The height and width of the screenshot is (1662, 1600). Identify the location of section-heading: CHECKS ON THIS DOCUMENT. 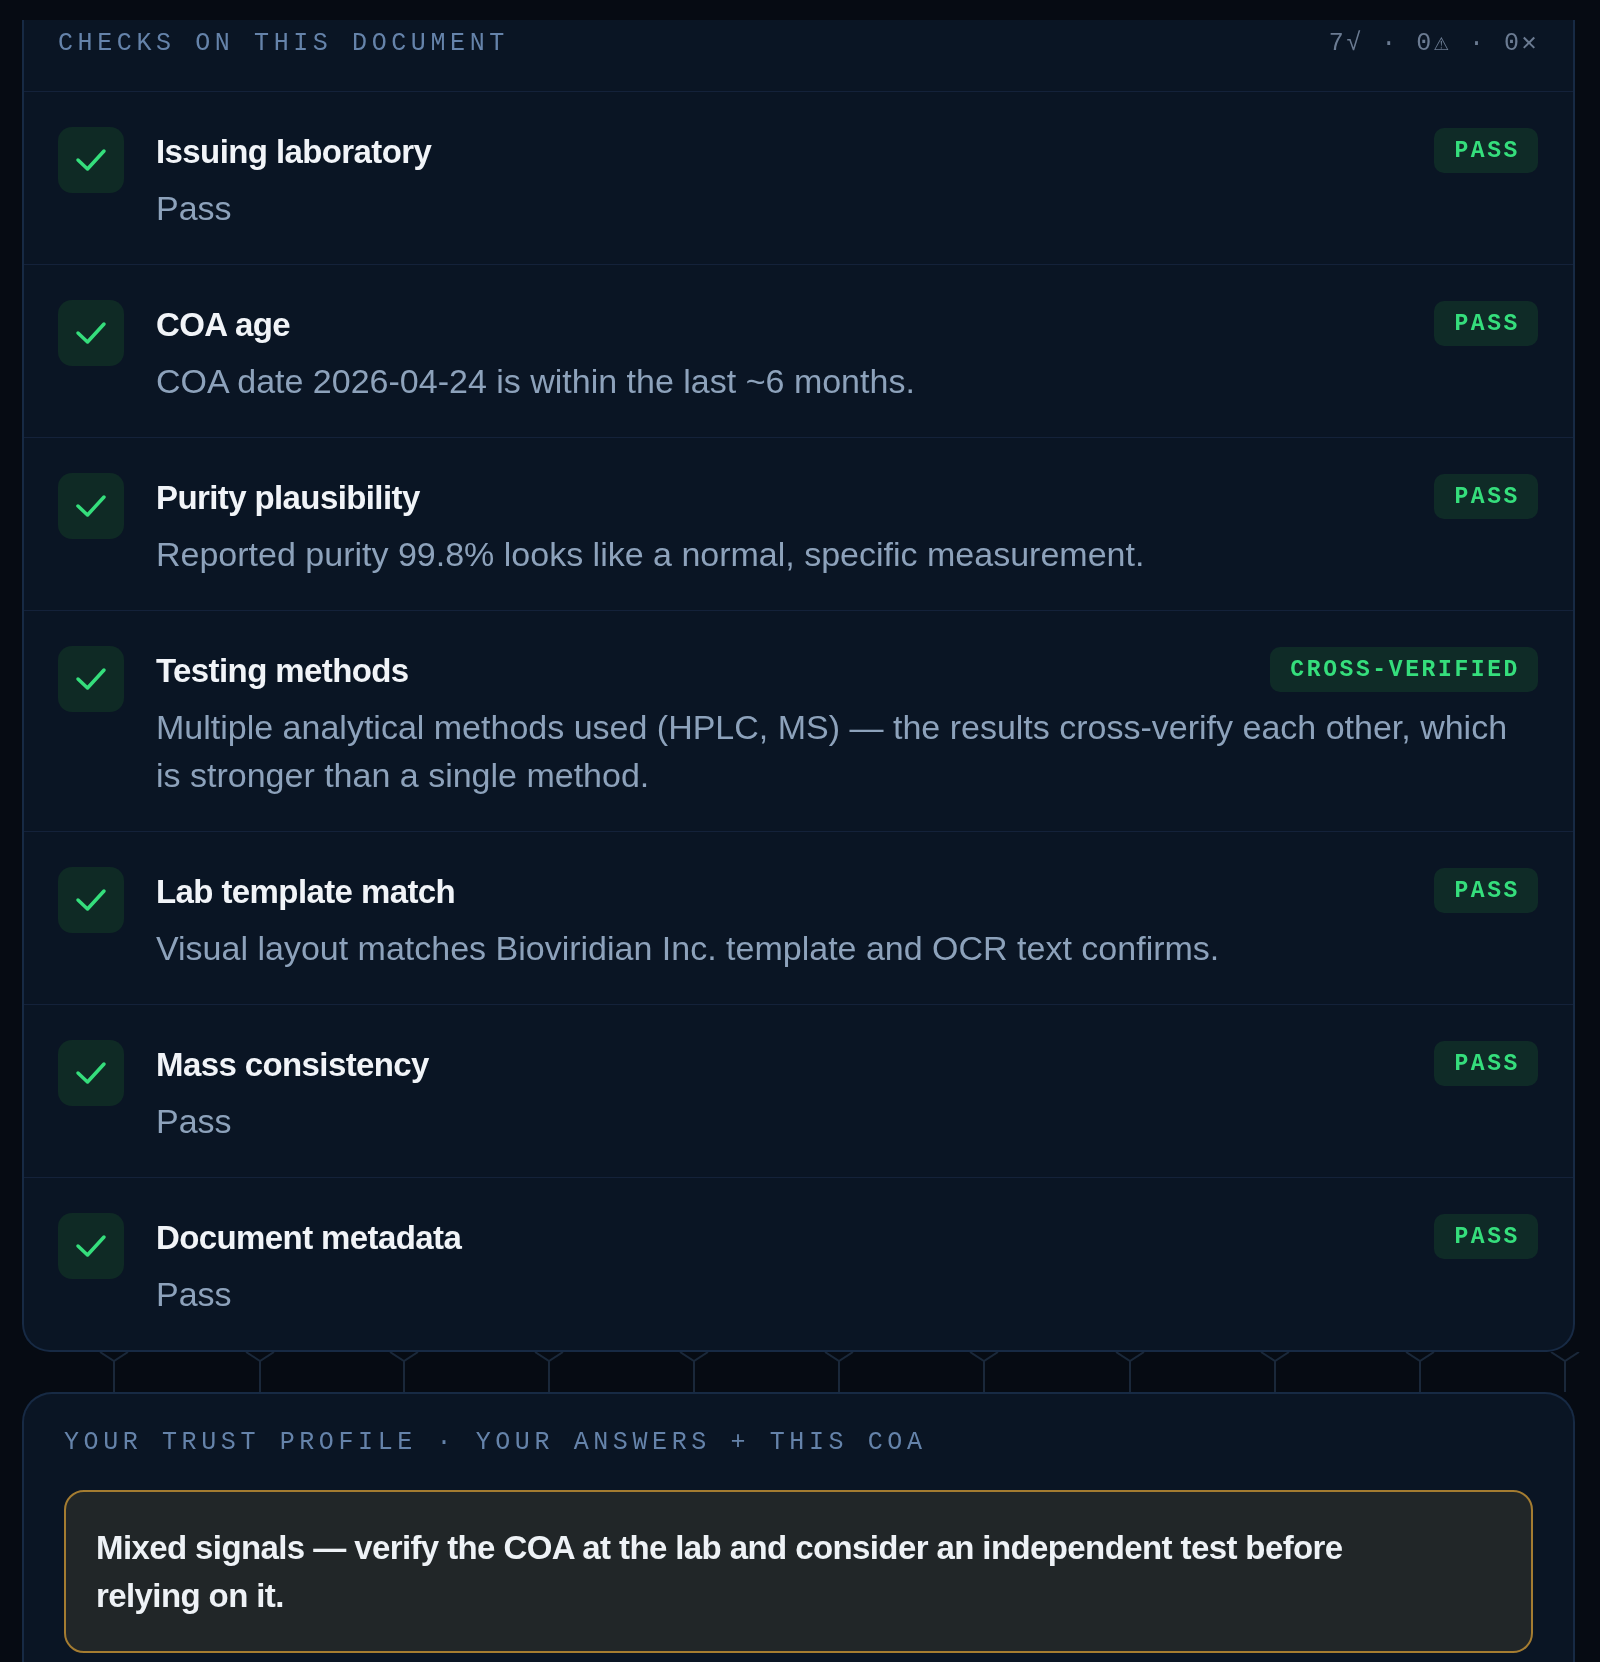
(283, 44).